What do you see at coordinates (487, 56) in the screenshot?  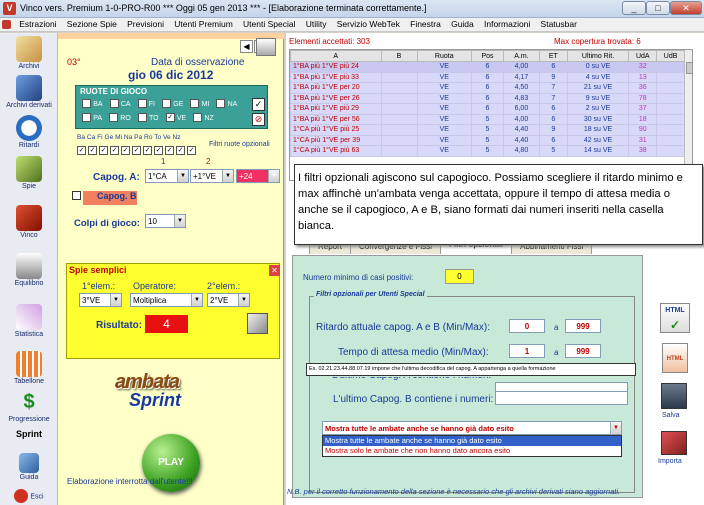 I see `col-header-pos: Pos` at bounding box center [487, 56].